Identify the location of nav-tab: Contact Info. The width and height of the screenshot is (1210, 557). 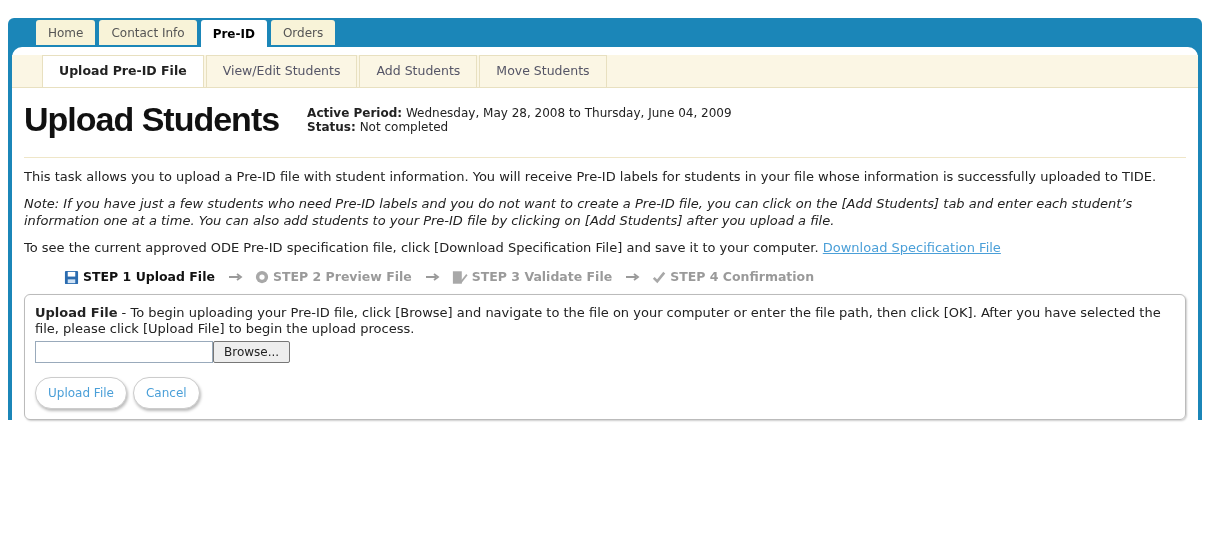
(148, 32).